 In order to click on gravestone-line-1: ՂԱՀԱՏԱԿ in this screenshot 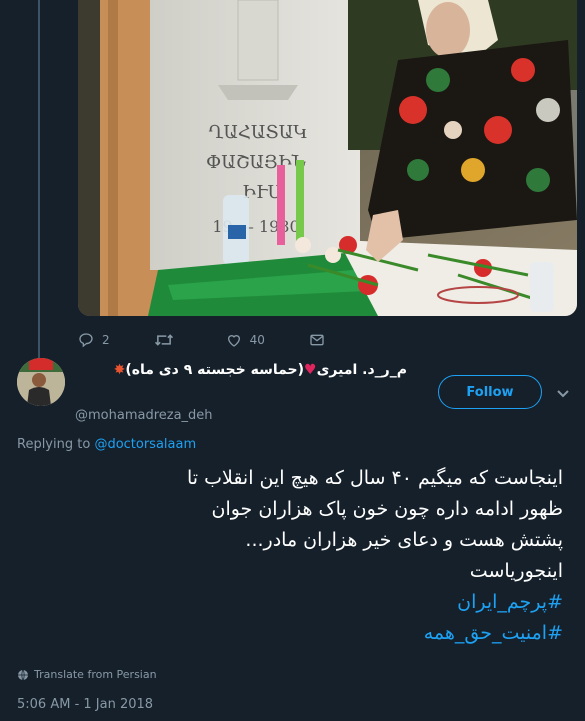, I will do `click(257, 132)`.